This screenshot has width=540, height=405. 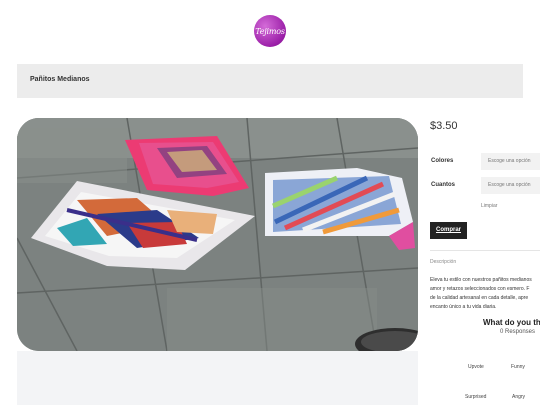 What do you see at coordinates (270, 81) in the screenshot?
I see `page-title-bar: Pañitos Medianos` at bounding box center [270, 81].